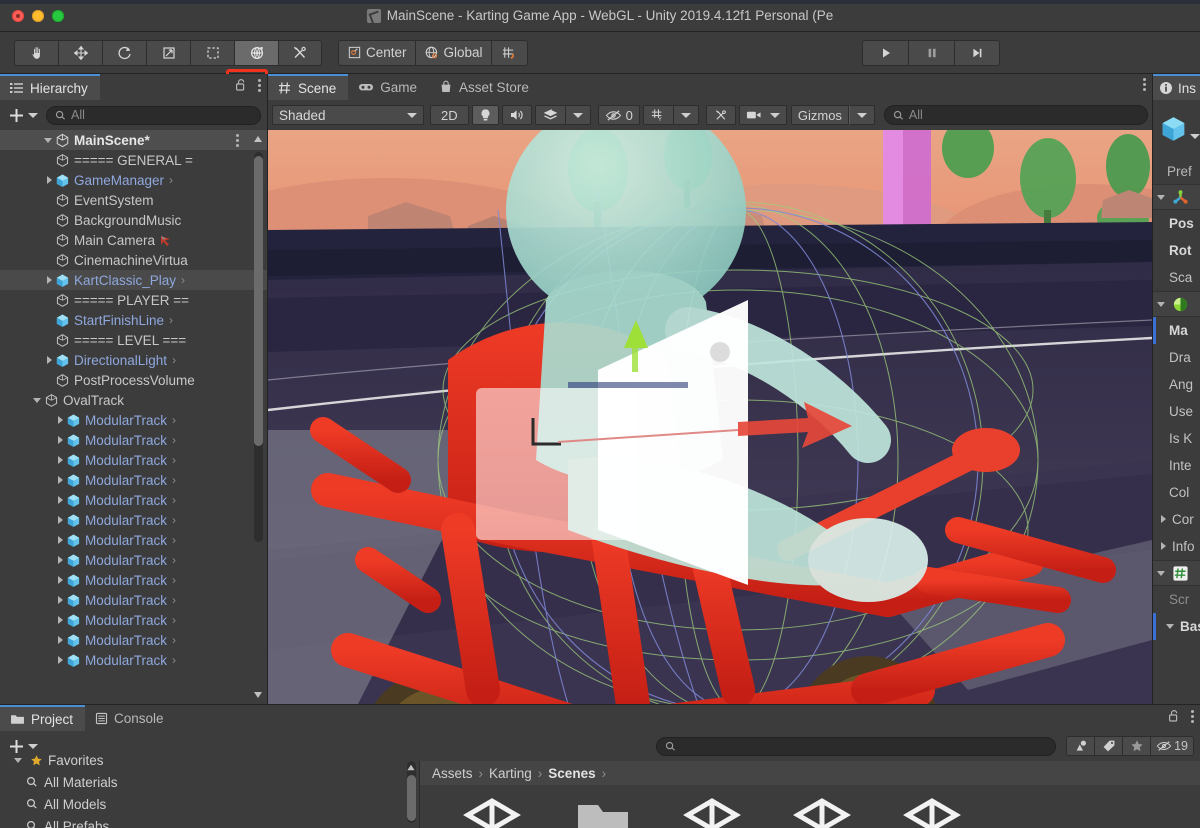 The image size is (1200, 828). I want to click on hierarchy-add-button, so click(23, 115).